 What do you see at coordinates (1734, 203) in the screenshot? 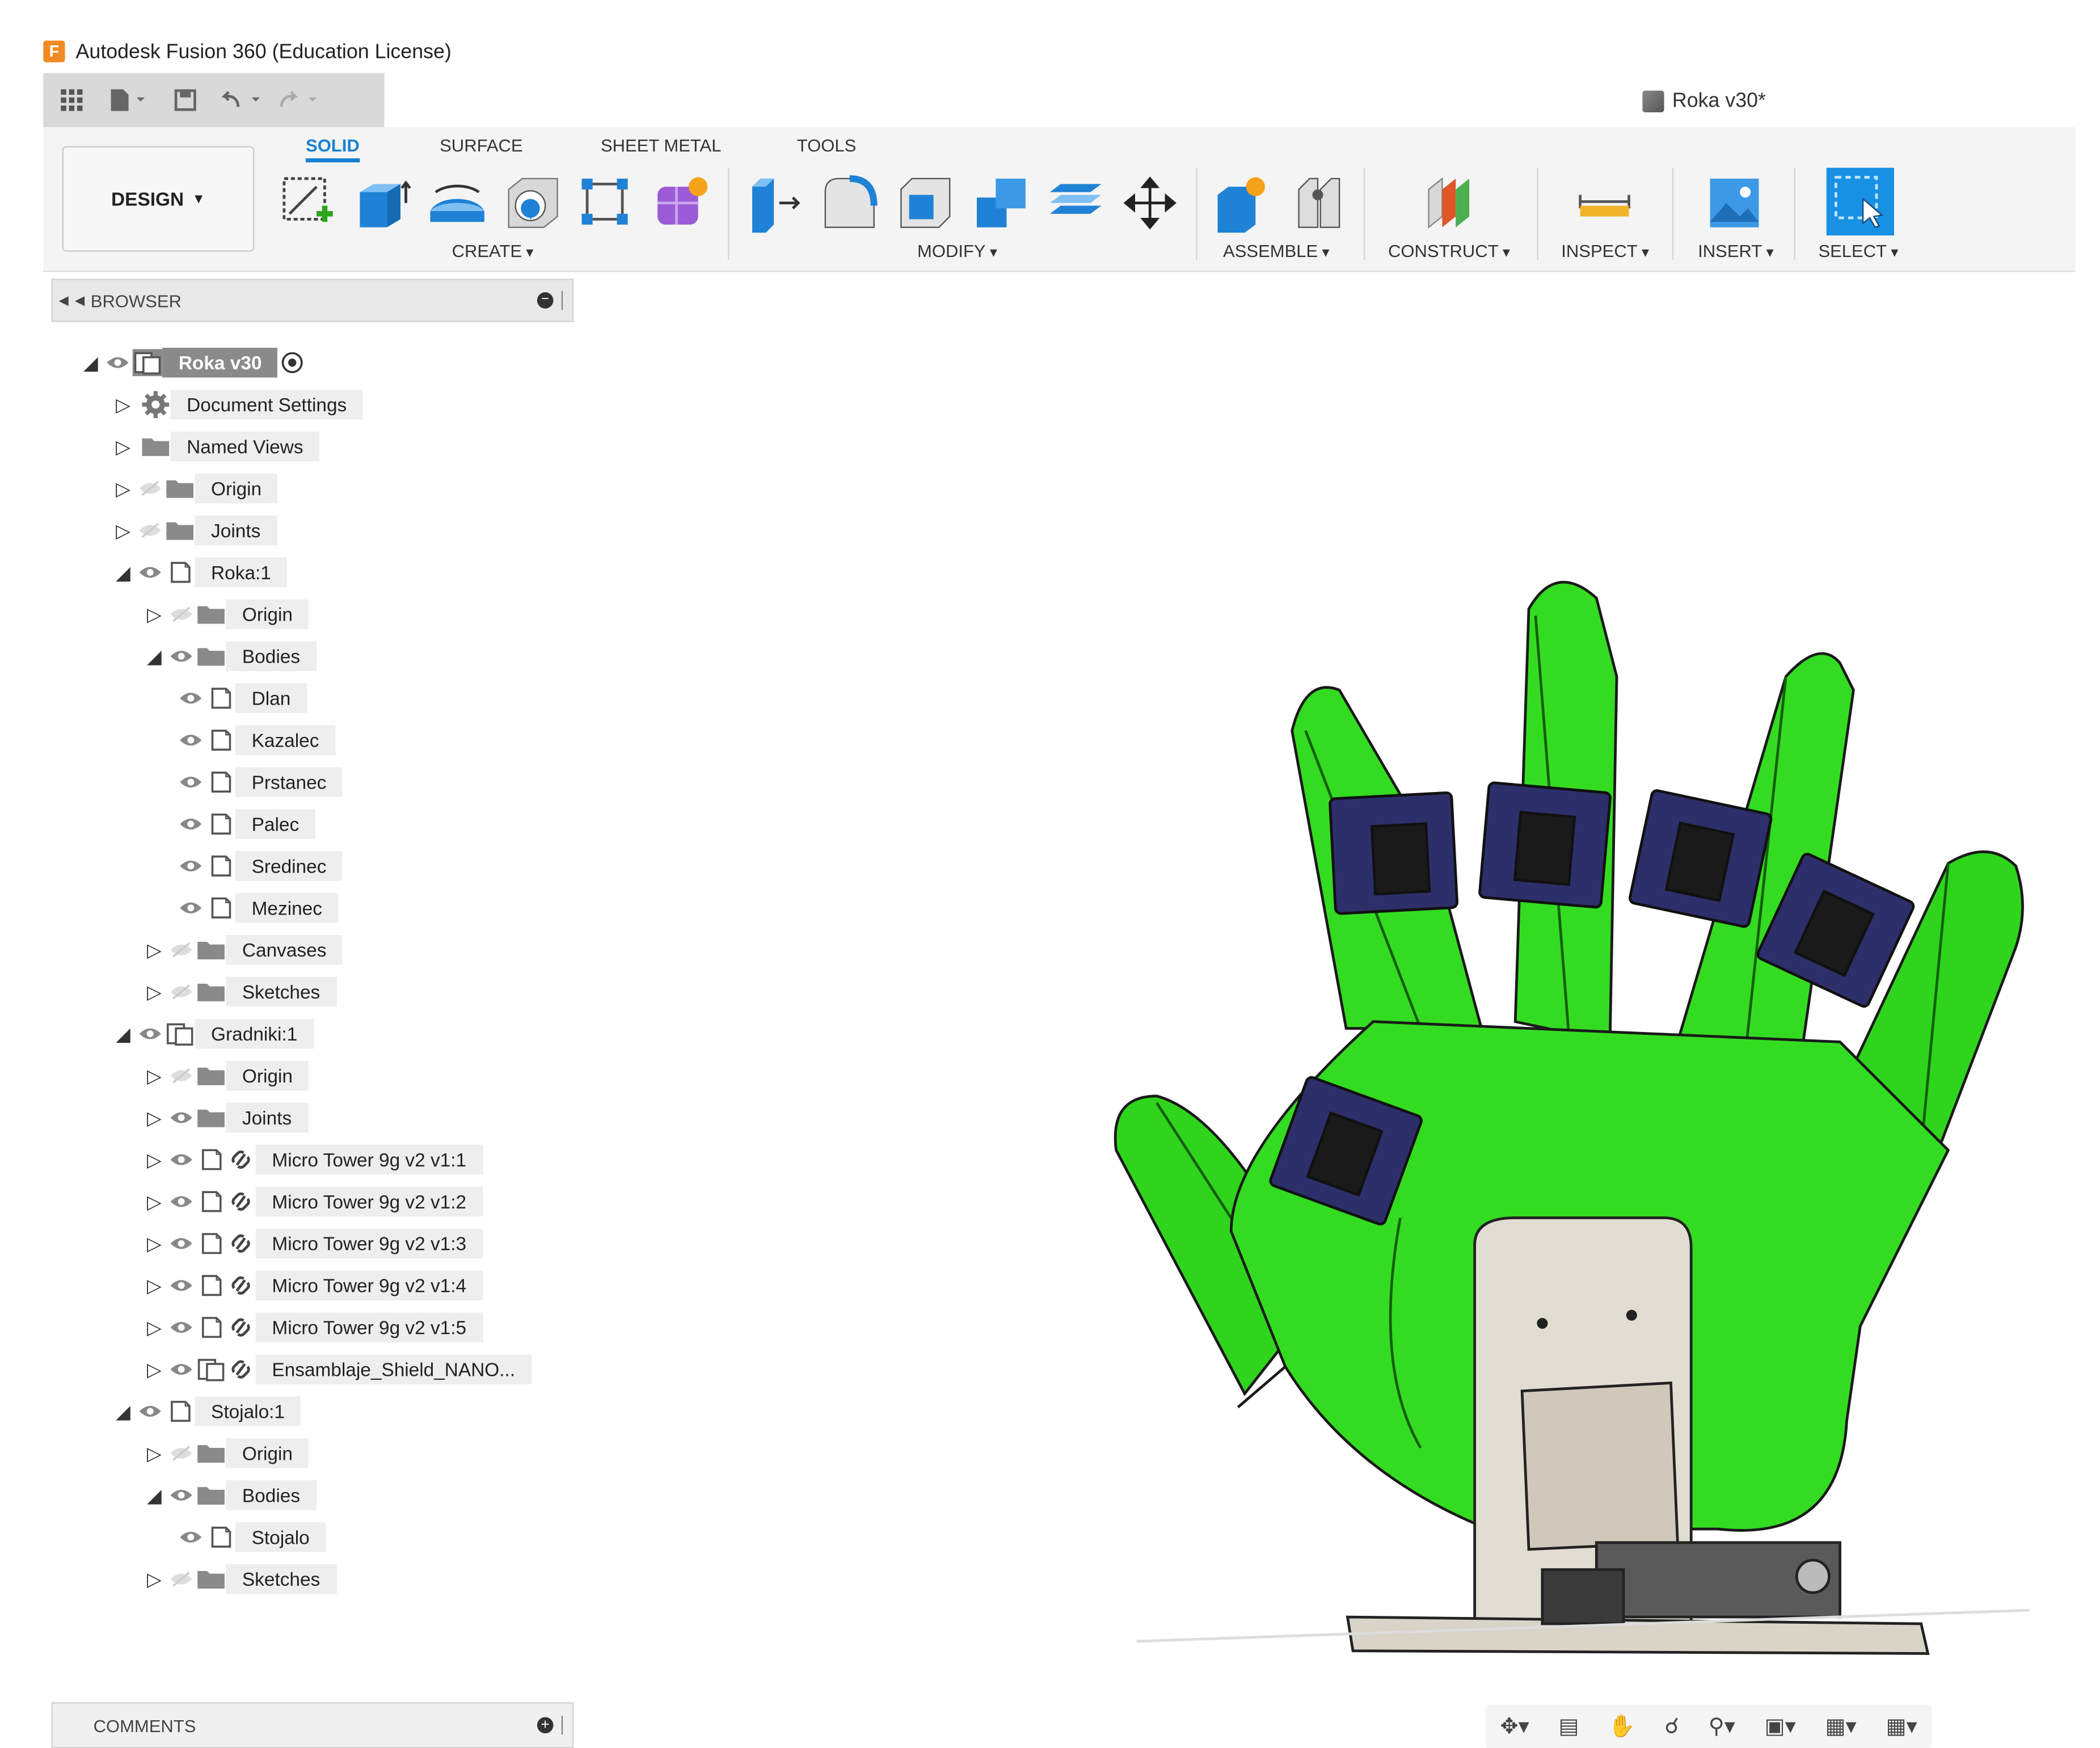
I see `insert-image-icon` at bounding box center [1734, 203].